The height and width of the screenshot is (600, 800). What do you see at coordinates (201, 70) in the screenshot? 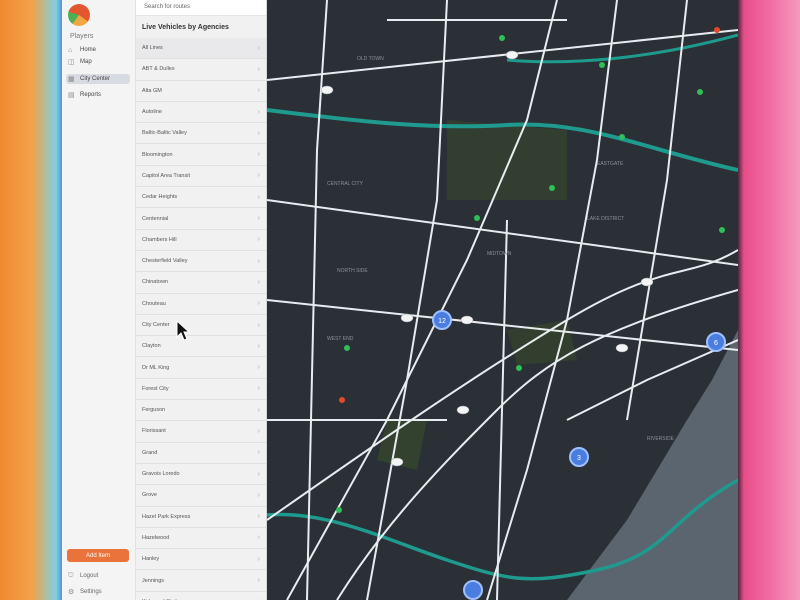
I see `agency-list-item: ABT & Dulles ›` at bounding box center [201, 70].